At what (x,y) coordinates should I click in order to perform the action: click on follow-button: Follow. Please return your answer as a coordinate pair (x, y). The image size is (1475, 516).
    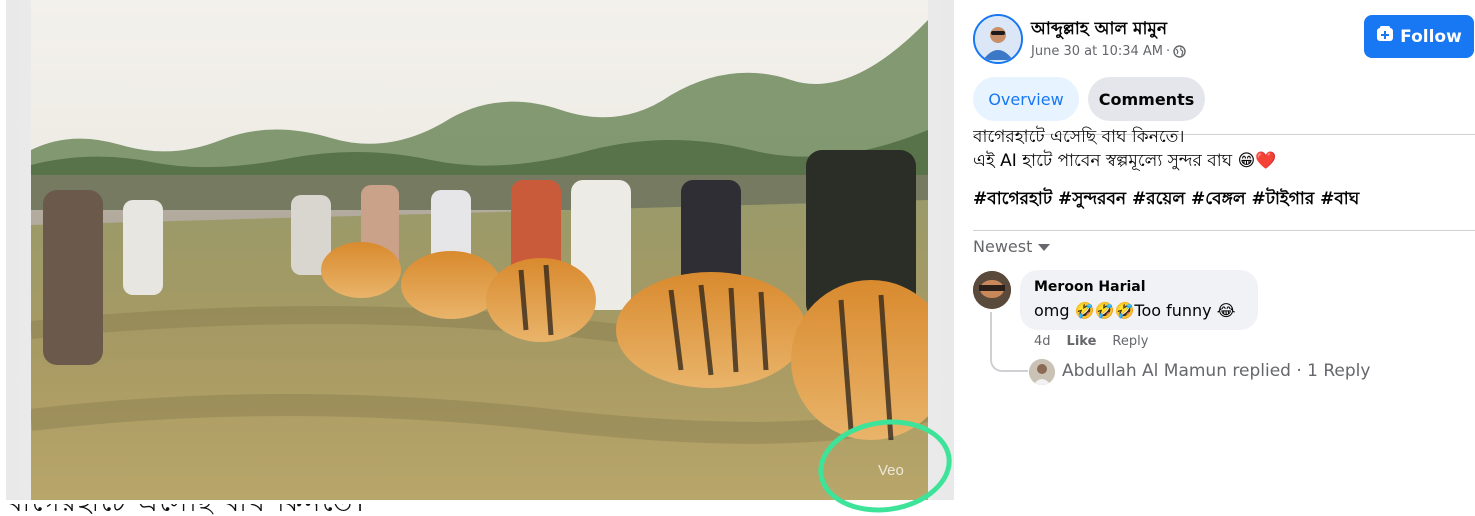
    Looking at the image, I should click on (1419, 36).